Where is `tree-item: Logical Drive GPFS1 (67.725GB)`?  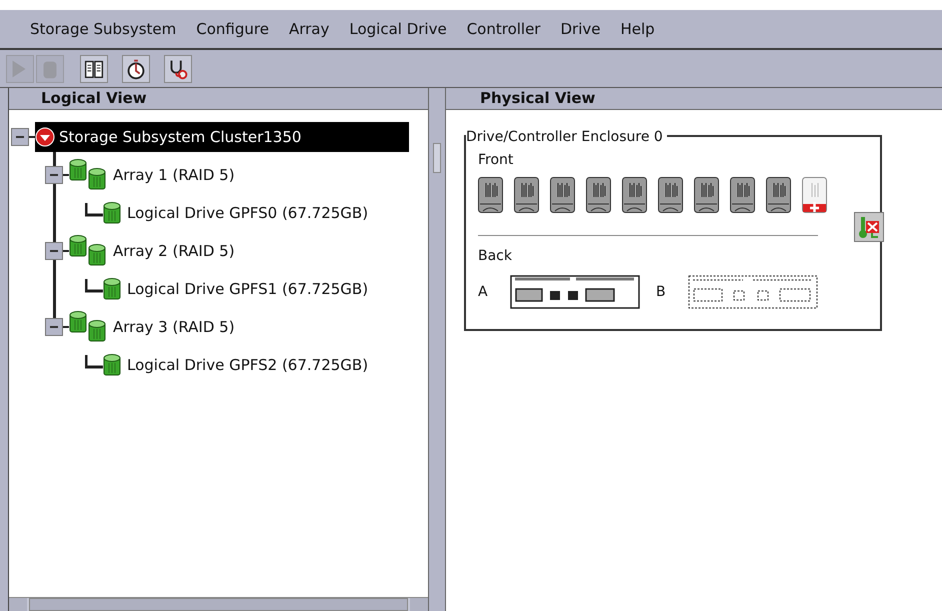 tree-item: Logical Drive GPFS1 (67.725GB) is located at coordinates (238, 289).